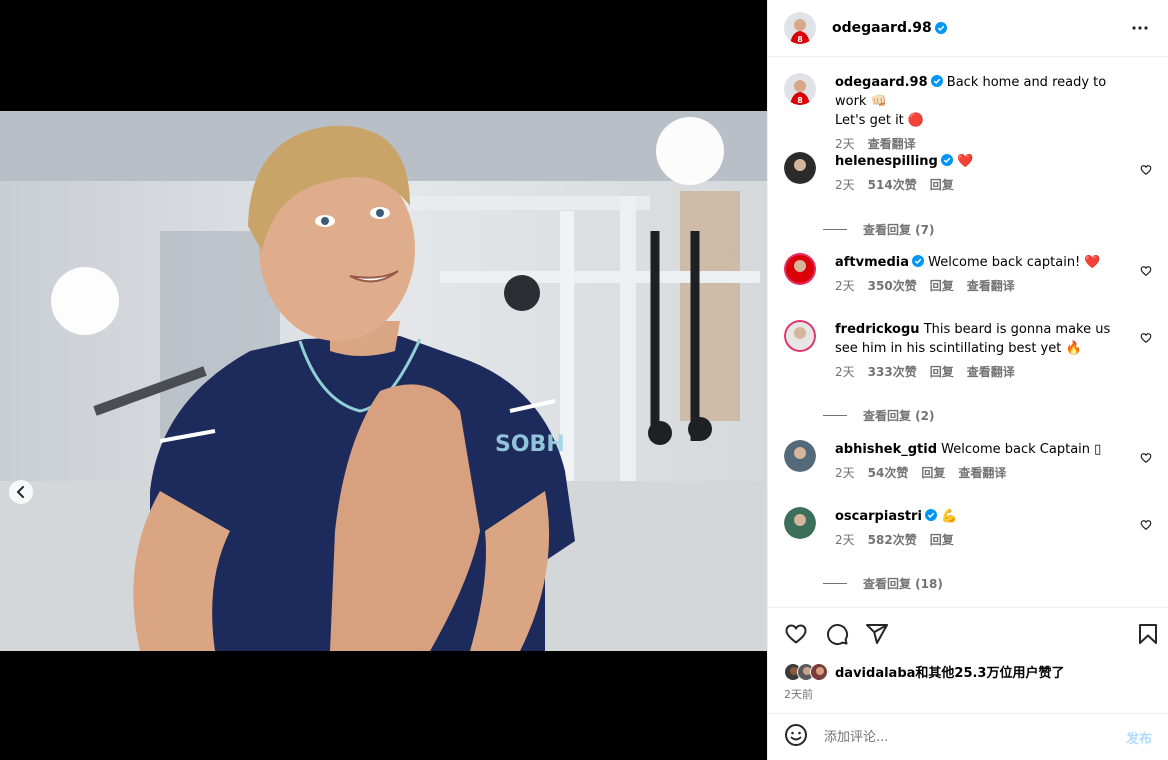  I want to click on previous-slide-button, so click(21, 492).